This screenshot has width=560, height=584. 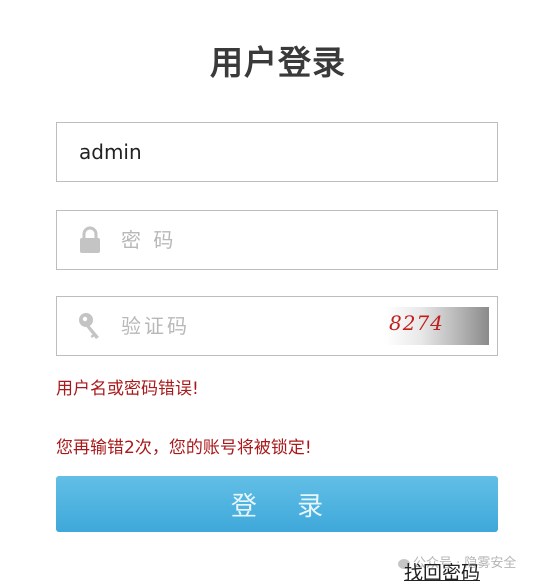 I want to click on username-field-box, so click(x=277, y=152).